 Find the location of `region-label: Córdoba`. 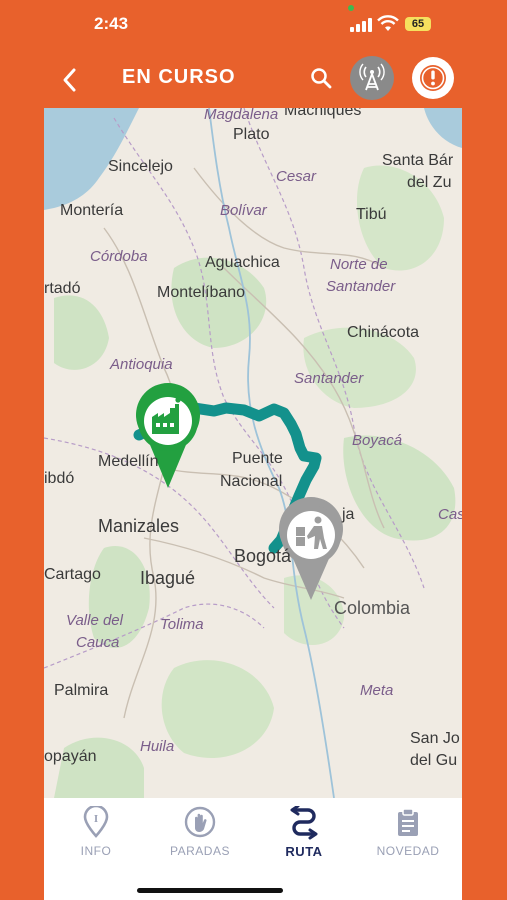

region-label: Córdoba is located at coordinates (119, 256).